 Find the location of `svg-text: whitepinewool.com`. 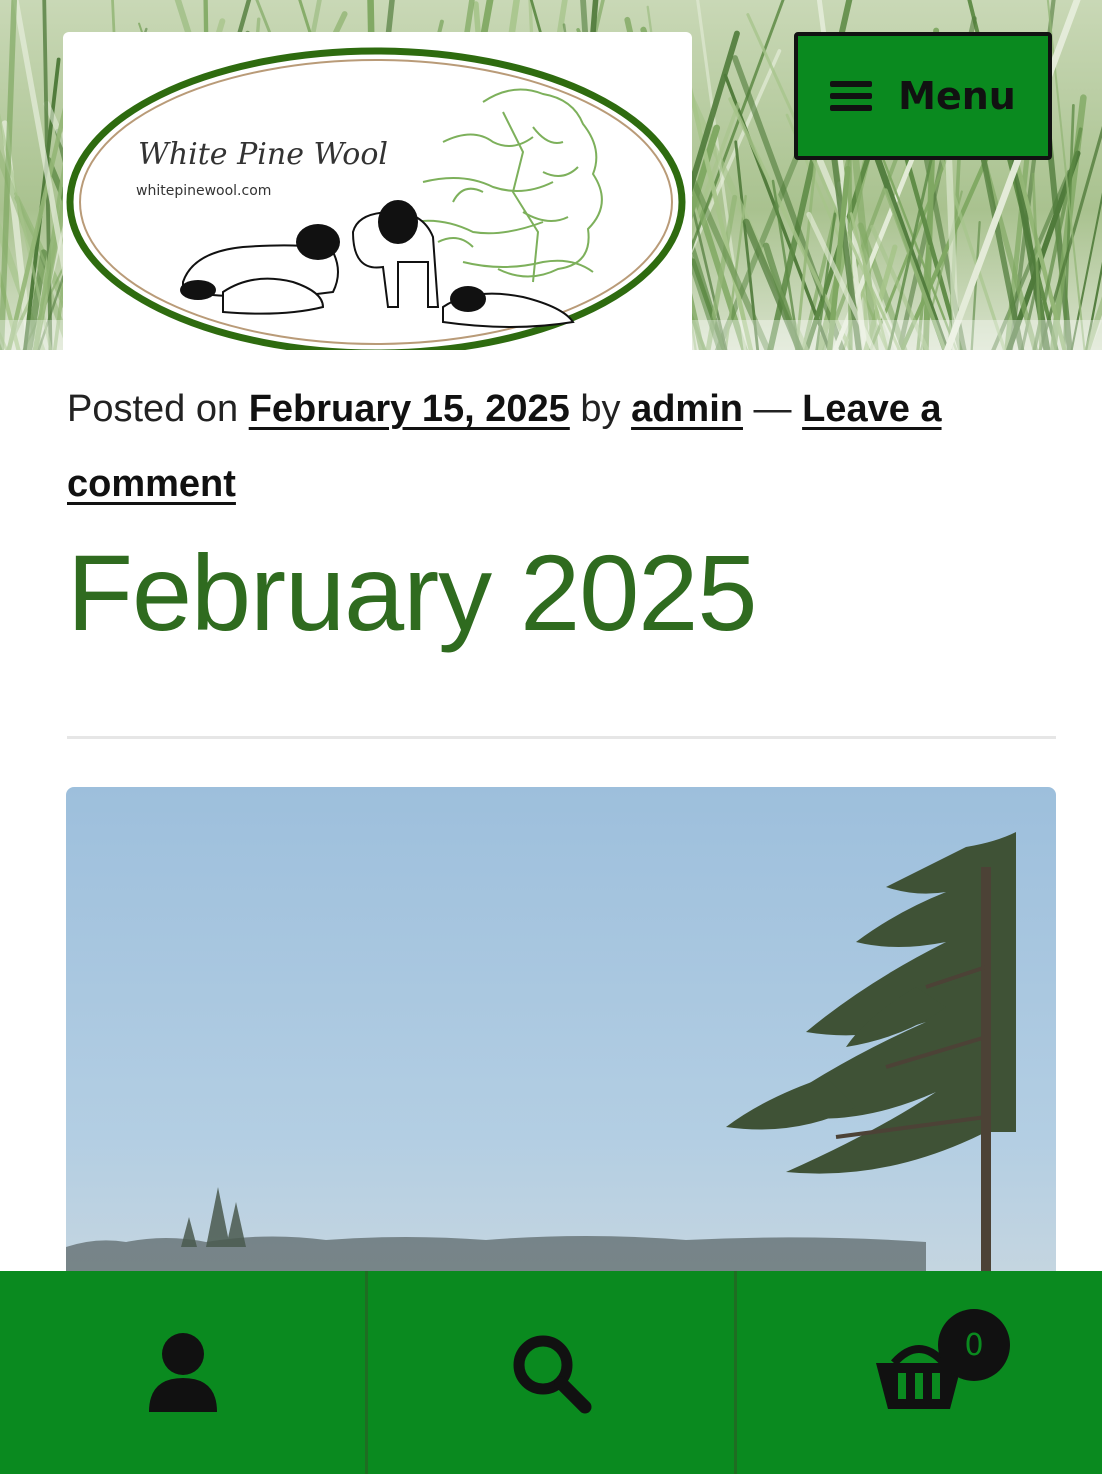

svg-text: whitepinewool.com is located at coordinates (203, 191).